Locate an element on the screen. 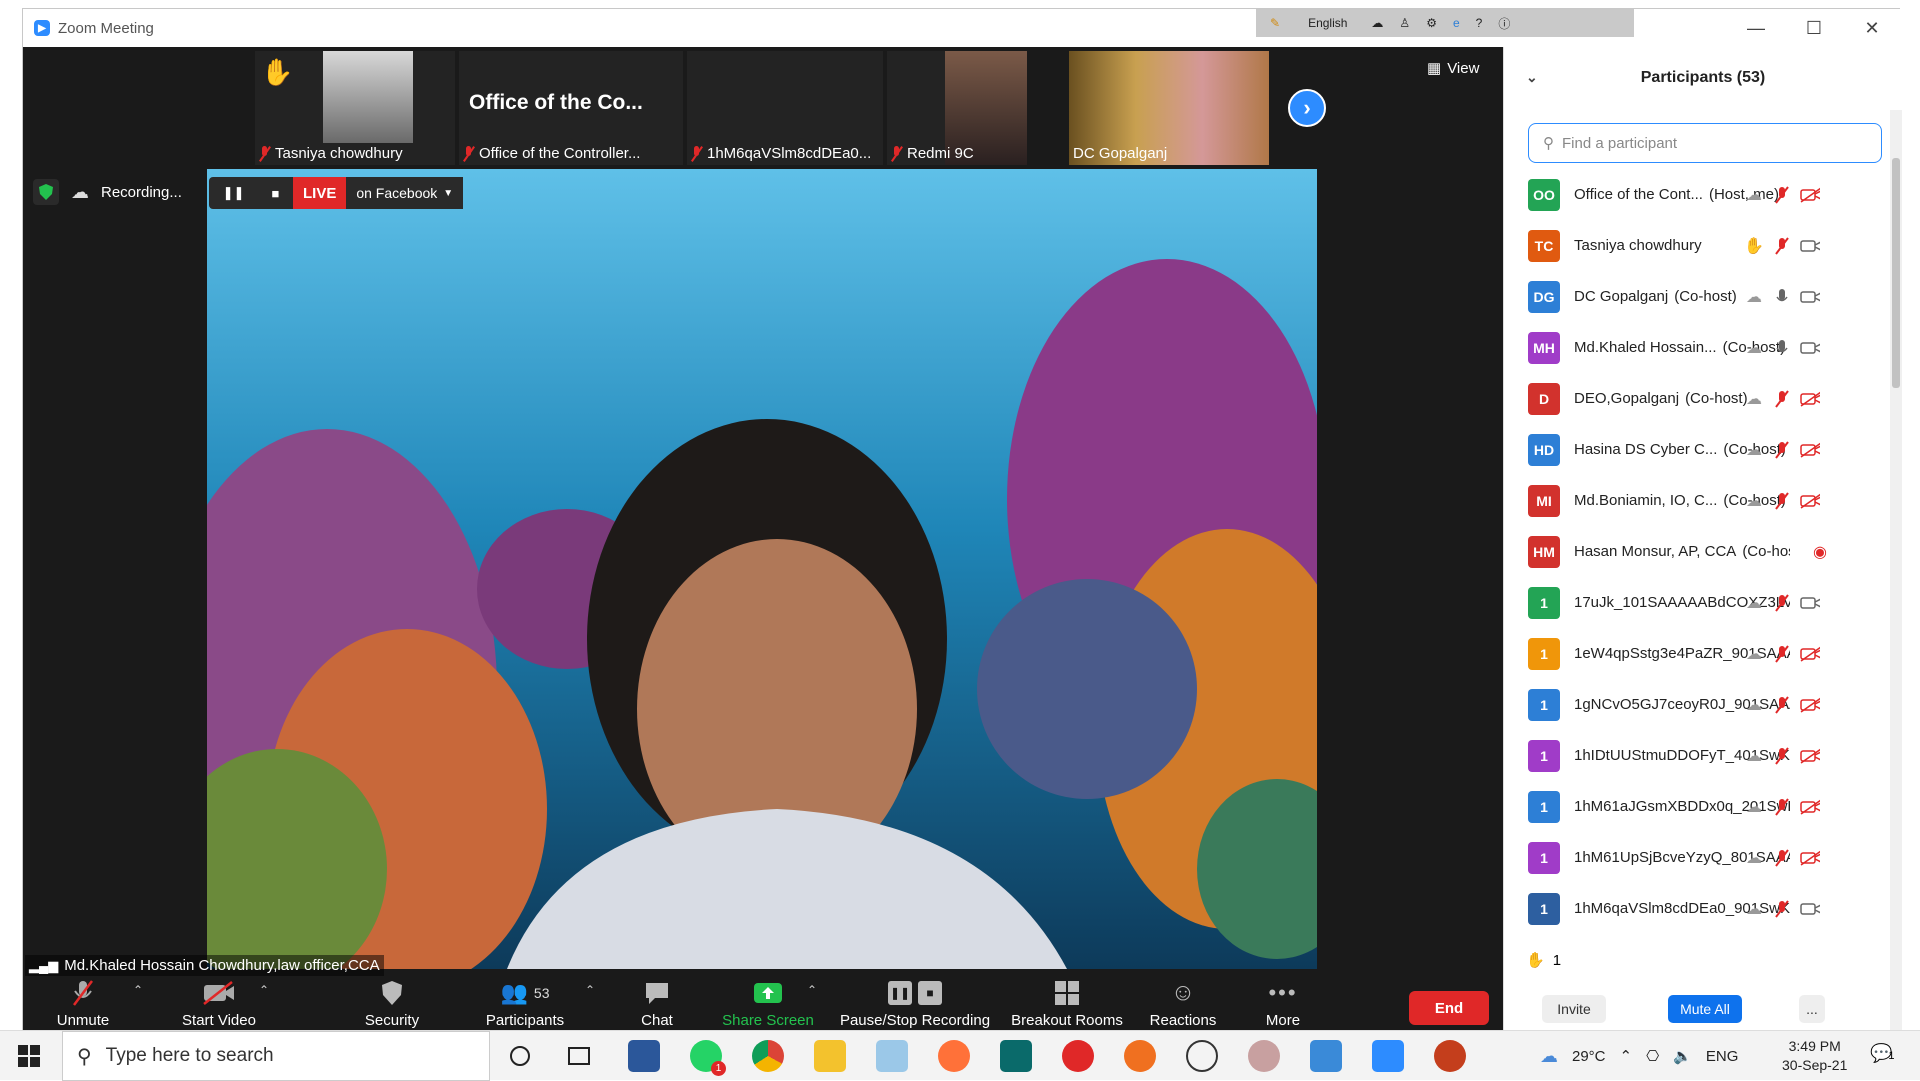 This screenshot has height=1081, width=1920. participant-row: HD Hasina DS Cyber C... (Co-host) ☁ is located at coordinates (1694, 449).